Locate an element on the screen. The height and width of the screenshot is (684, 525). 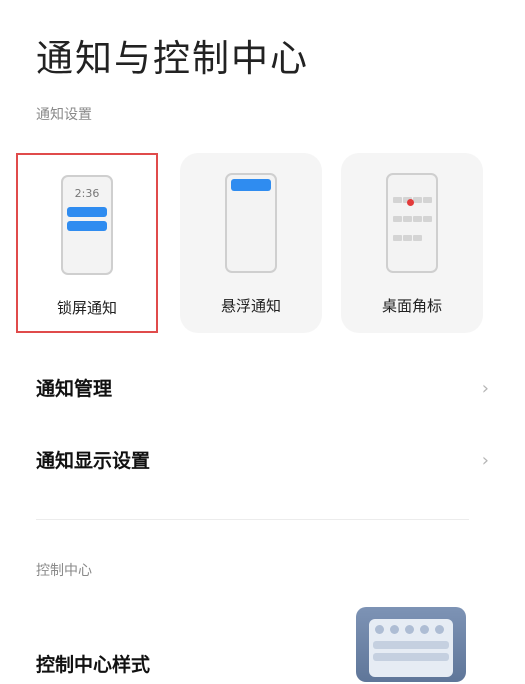
desktop-badge-phone-icon is located at coordinates (412, 223).